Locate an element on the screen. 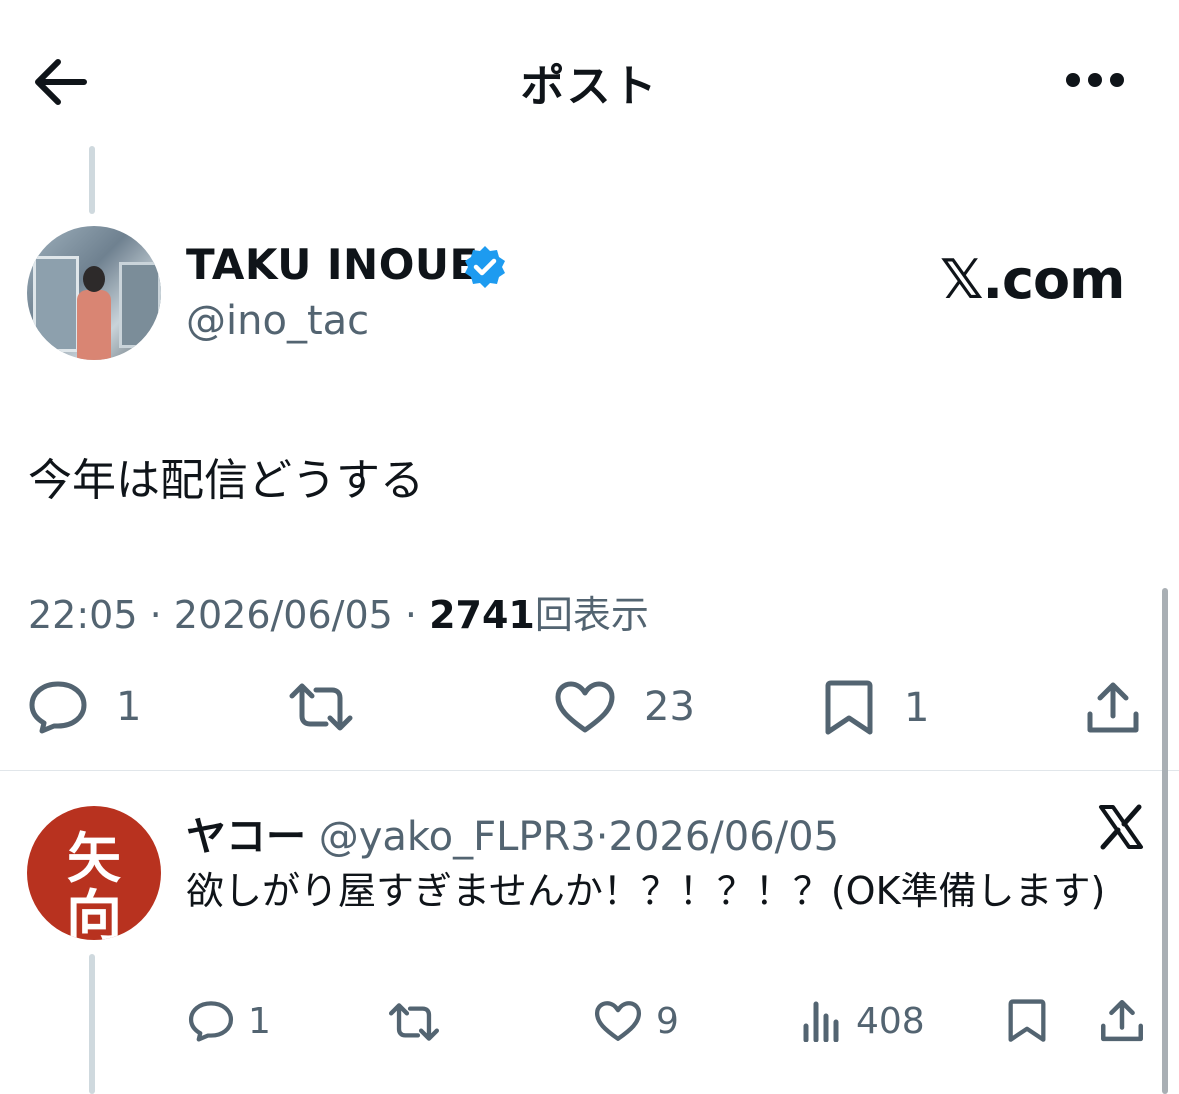  reply-views-button: 408 is located at coordinates (863, 1021).